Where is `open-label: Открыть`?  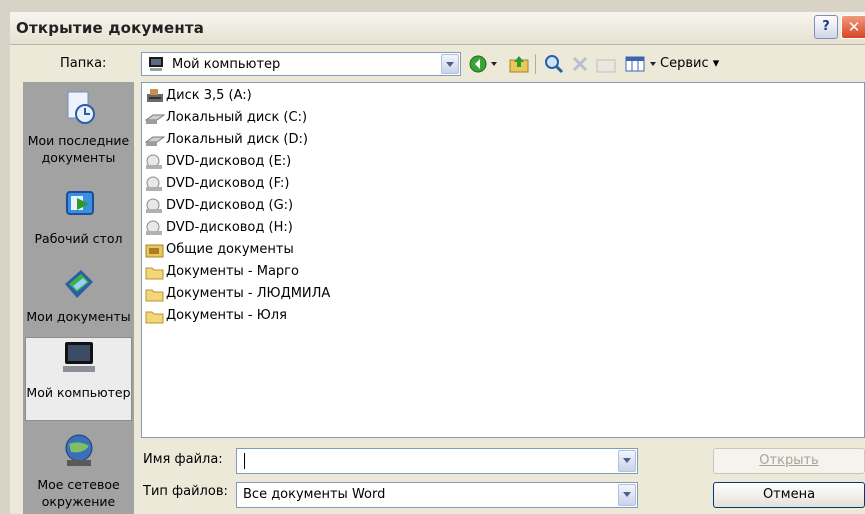 open-label: Открыть is located at coordinates (789, 460).